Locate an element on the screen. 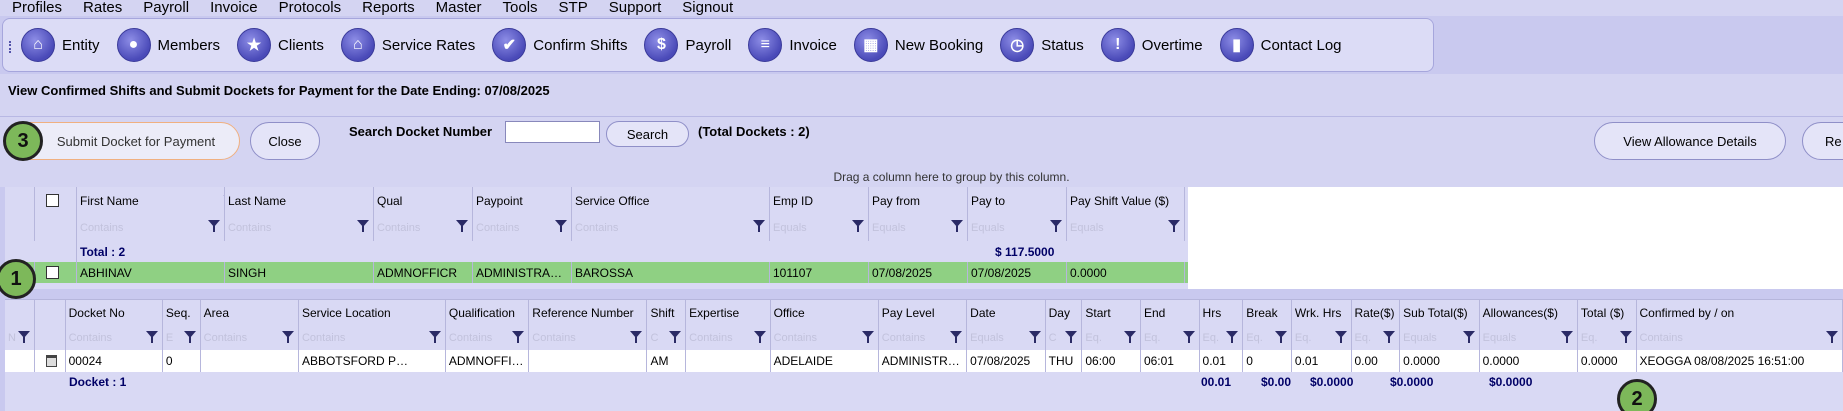 The image size is (1843, 411). toolbar-payroll: $ Payroll is located at coordinates (687, 45).